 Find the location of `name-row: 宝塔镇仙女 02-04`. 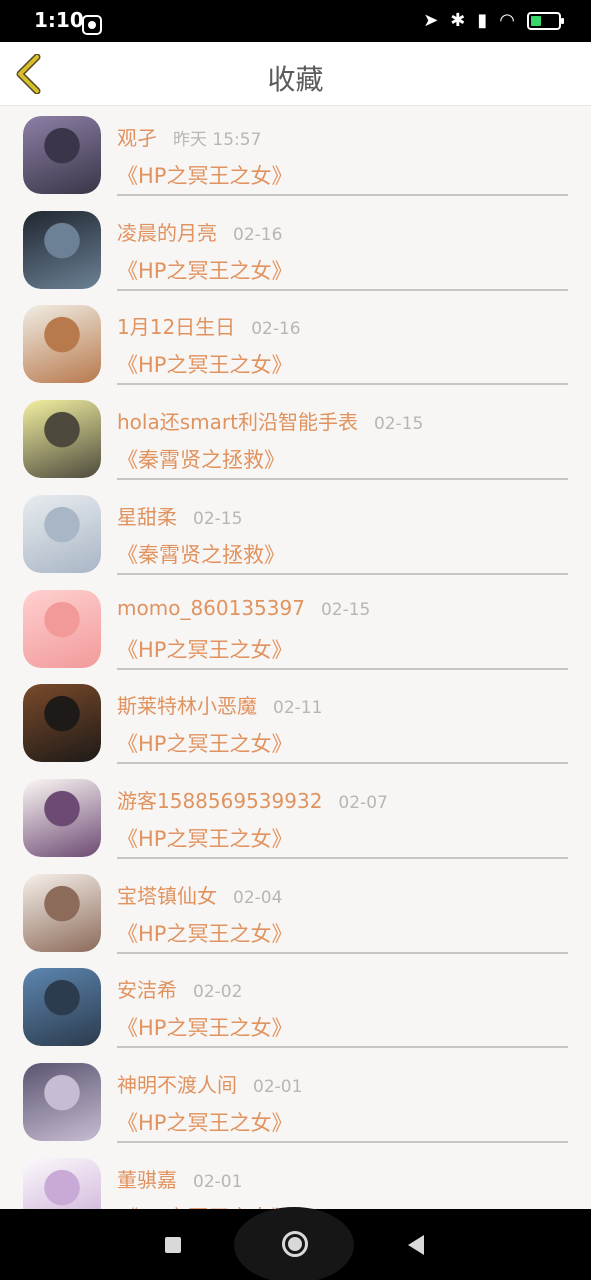

name-row: 宝塔镇仙女 02-04 is located at coordinates (199, 894).